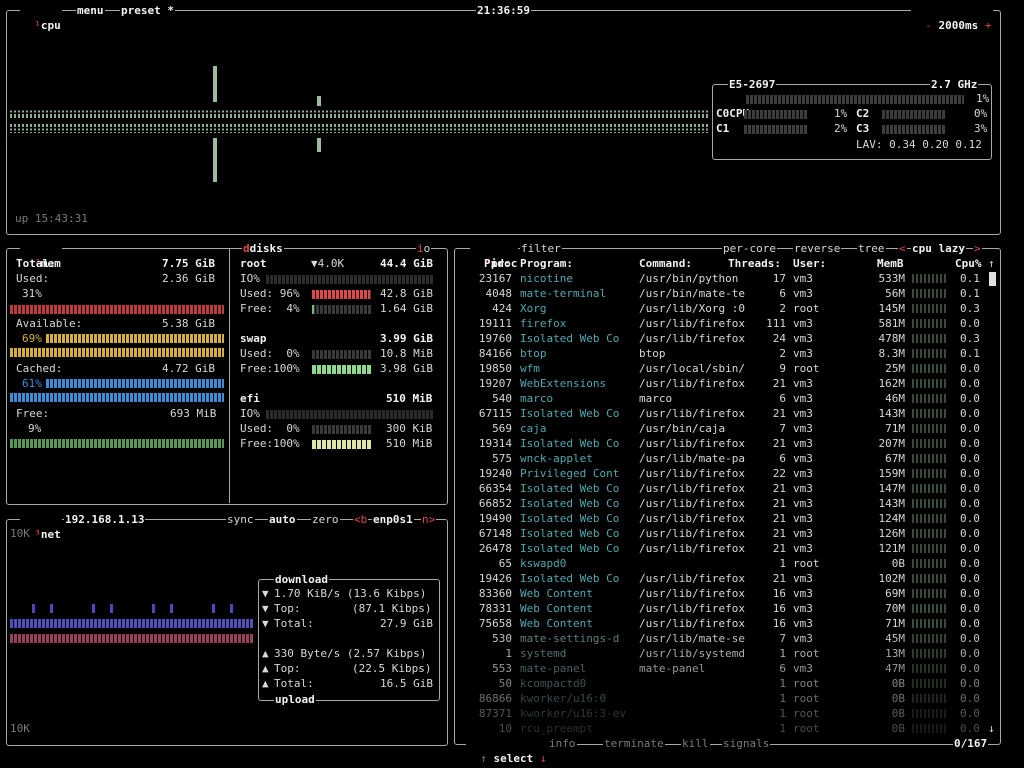 The width and height of the screenshot is (1024, 768). What do you see at coordinates (970, 308) in the screenshot?
I see `cell-cpu: 0.3` at bounding box center [970, 308].